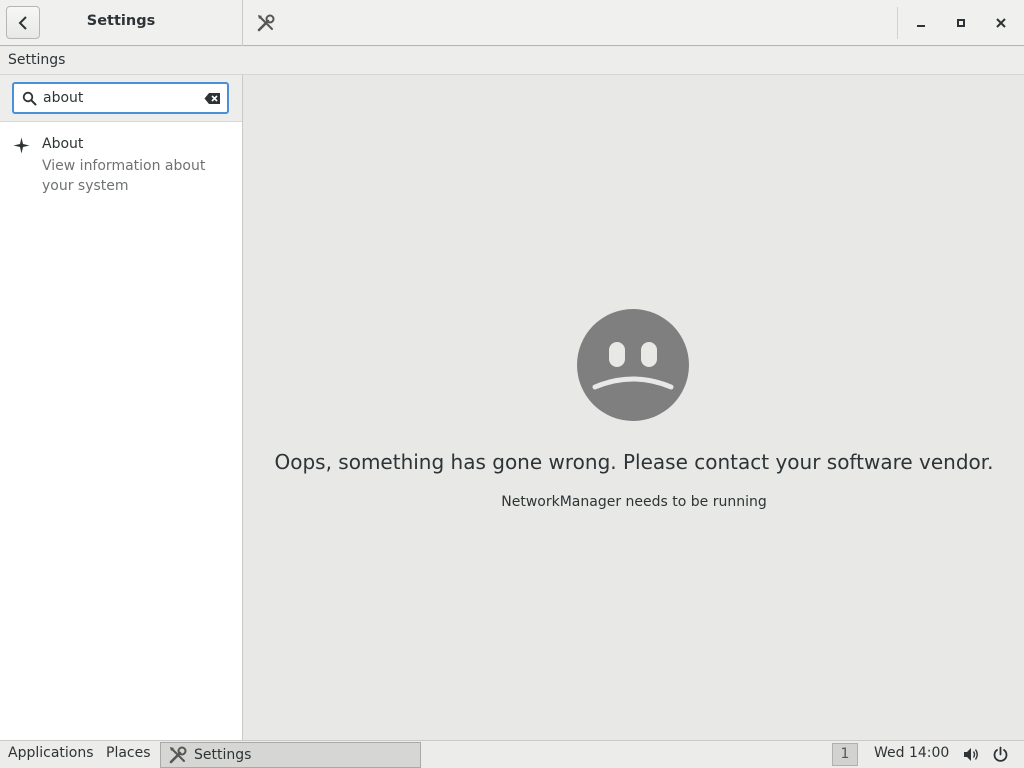  Describe the element at coordinates (845, 754) in the screenshot. I see `workspace-indicator: 1` at that location.